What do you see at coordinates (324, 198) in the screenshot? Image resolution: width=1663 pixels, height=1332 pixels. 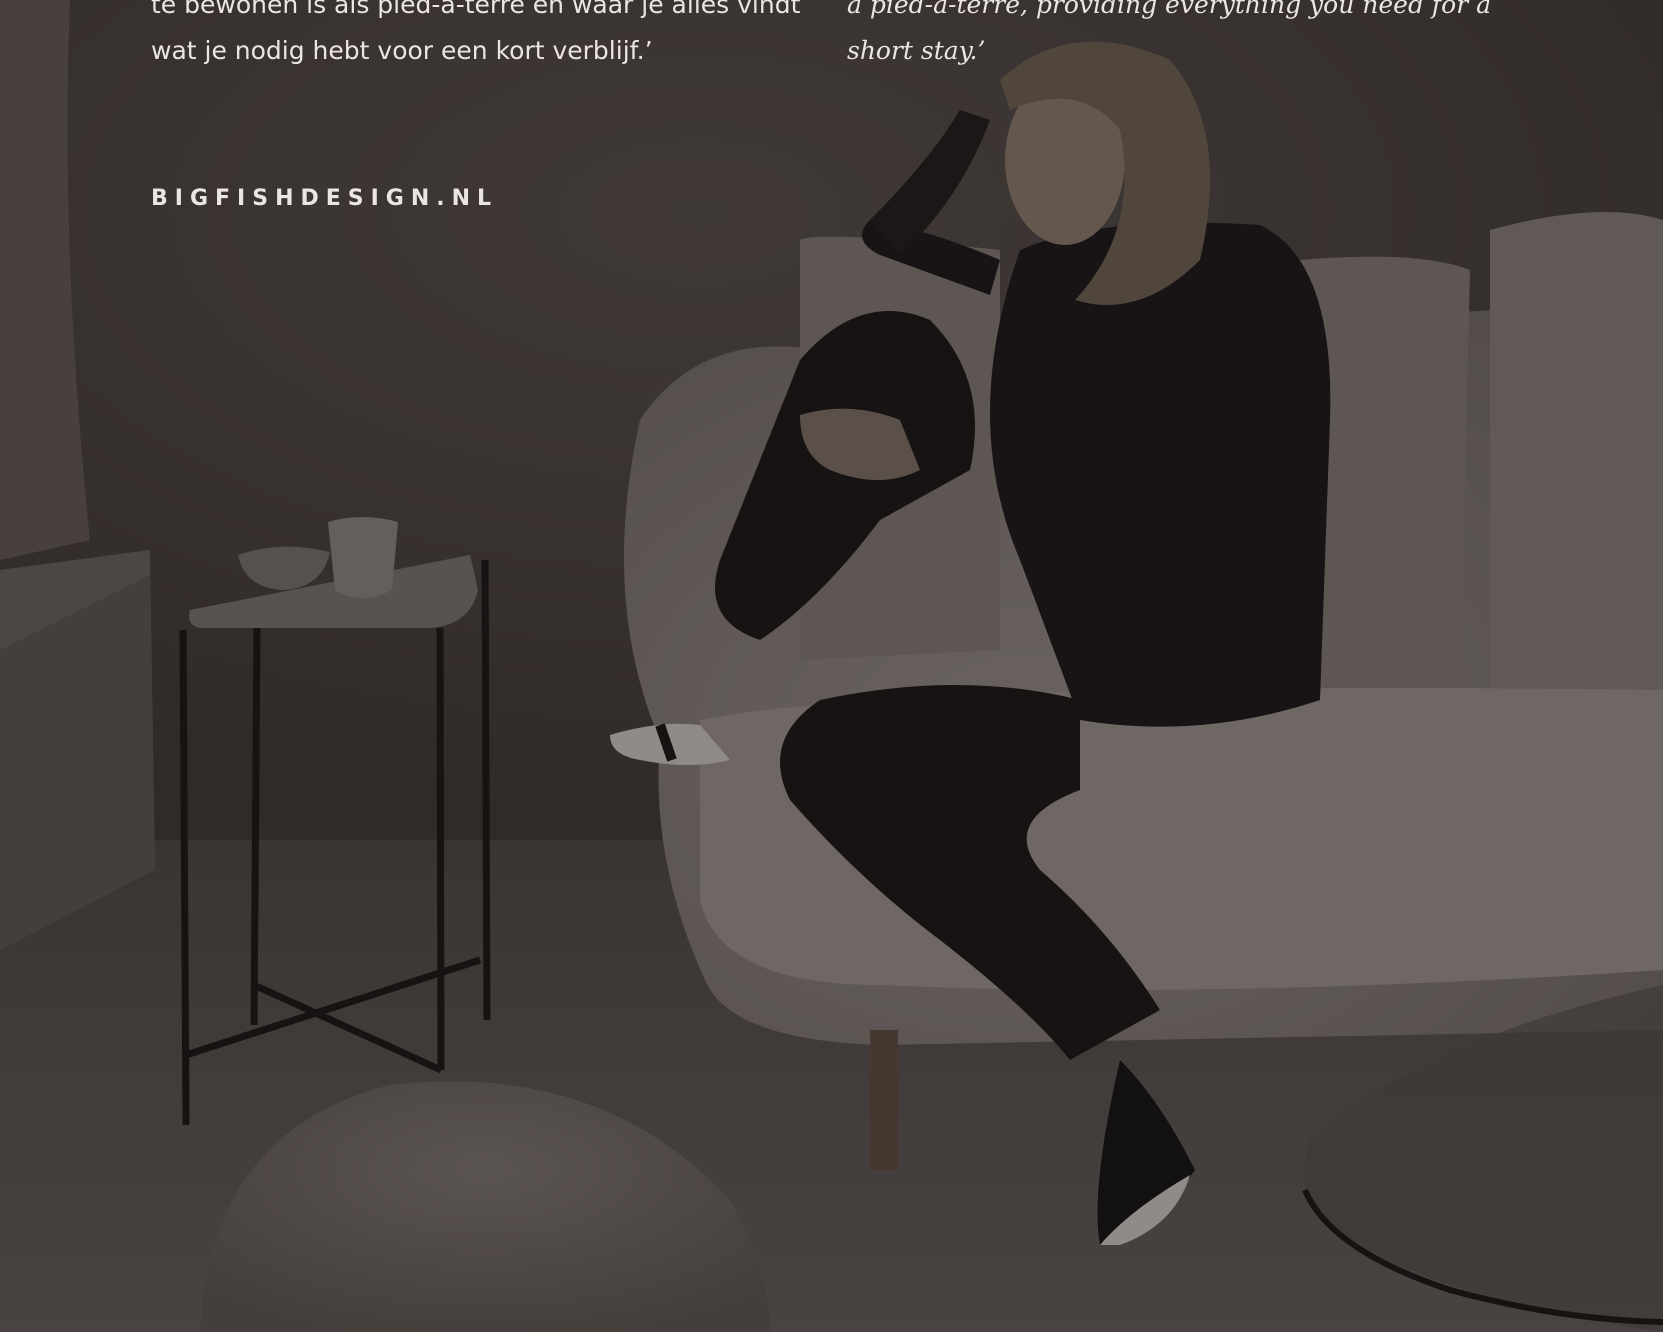 I see `website-link: BIGFISHDESIGN.NL` at bounding box center [324, 198].